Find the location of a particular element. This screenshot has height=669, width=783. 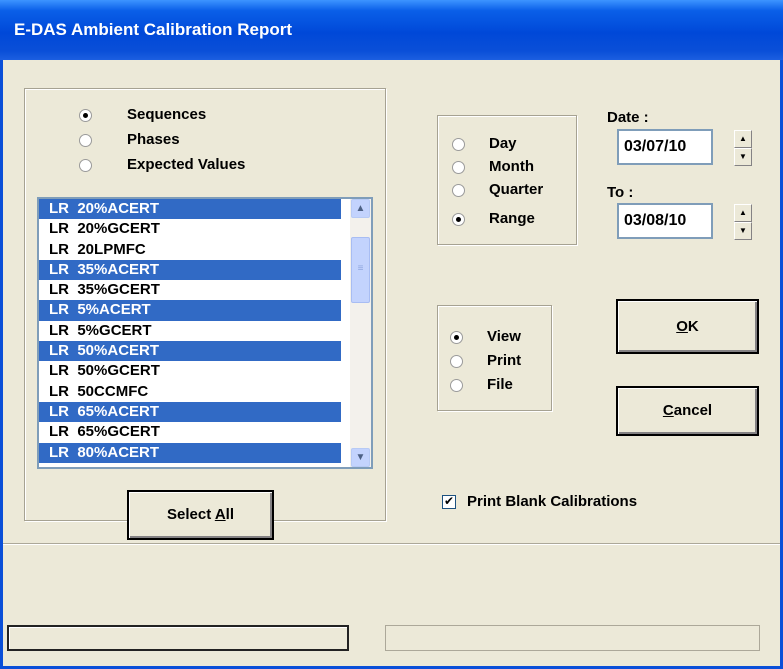

status-panel-left is located at coordinates (178, 638).